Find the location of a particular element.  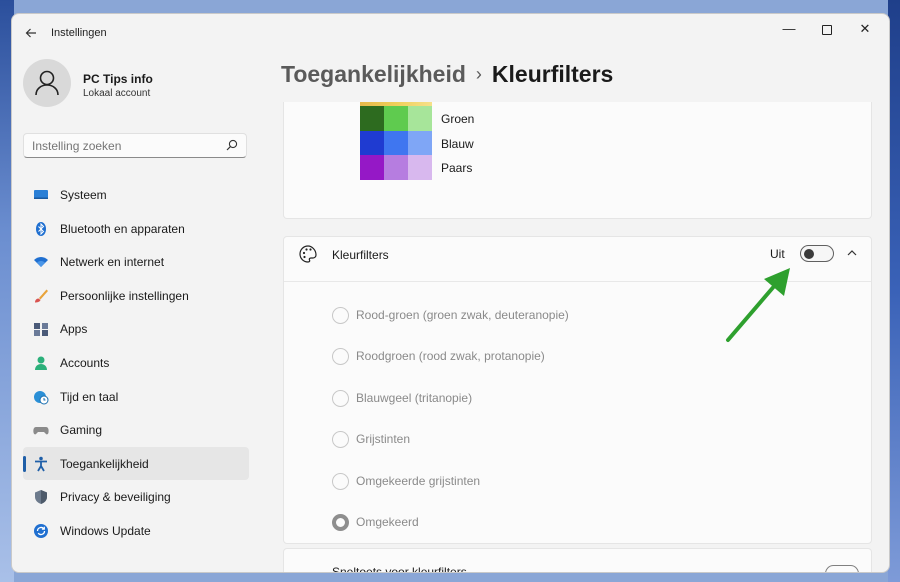

brush-icon is located at coordinates (41, 296).